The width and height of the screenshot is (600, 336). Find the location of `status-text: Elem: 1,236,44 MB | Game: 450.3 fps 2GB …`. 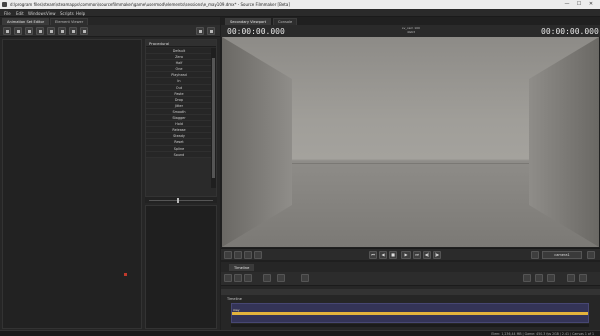

status-text: Elem: 1,236,44 MB | Game: 450.3 fps 2GB … is located at coordinates (542, 333).